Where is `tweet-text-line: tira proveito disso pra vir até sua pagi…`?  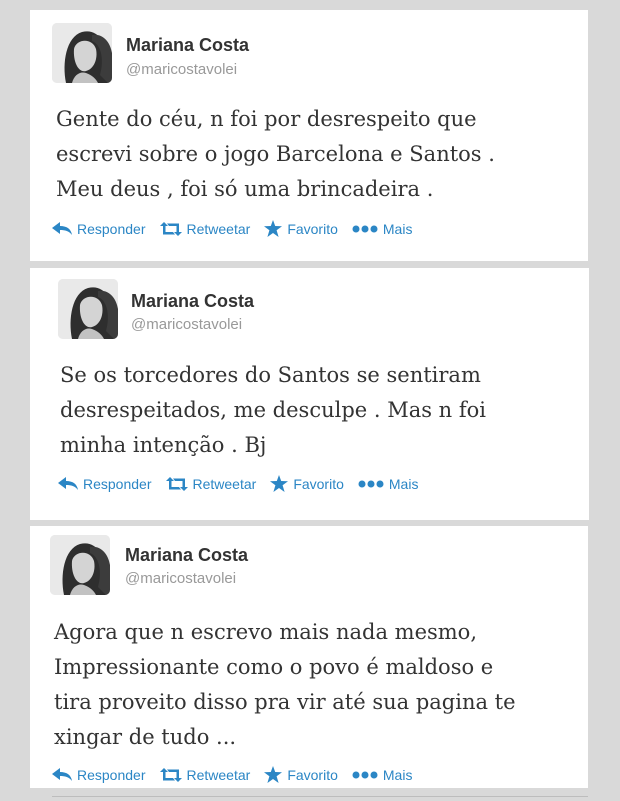 tweet-text-line: tira proveito disso pra vir até sua pagi… is located at coordinates (285, 702).